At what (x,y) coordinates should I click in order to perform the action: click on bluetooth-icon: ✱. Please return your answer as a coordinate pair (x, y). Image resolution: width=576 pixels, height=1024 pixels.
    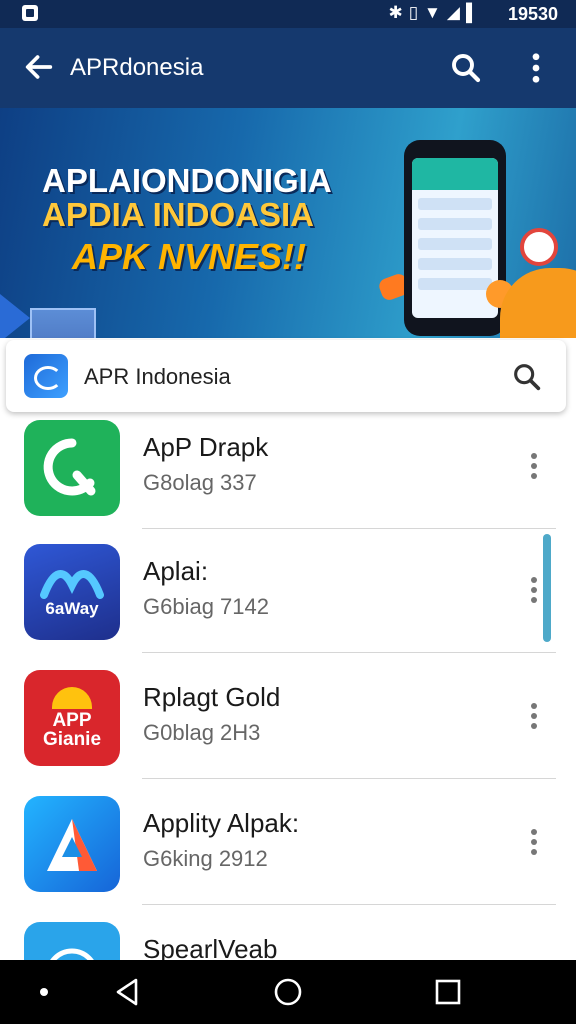
    Looking at the image, I should click on (398, 12).